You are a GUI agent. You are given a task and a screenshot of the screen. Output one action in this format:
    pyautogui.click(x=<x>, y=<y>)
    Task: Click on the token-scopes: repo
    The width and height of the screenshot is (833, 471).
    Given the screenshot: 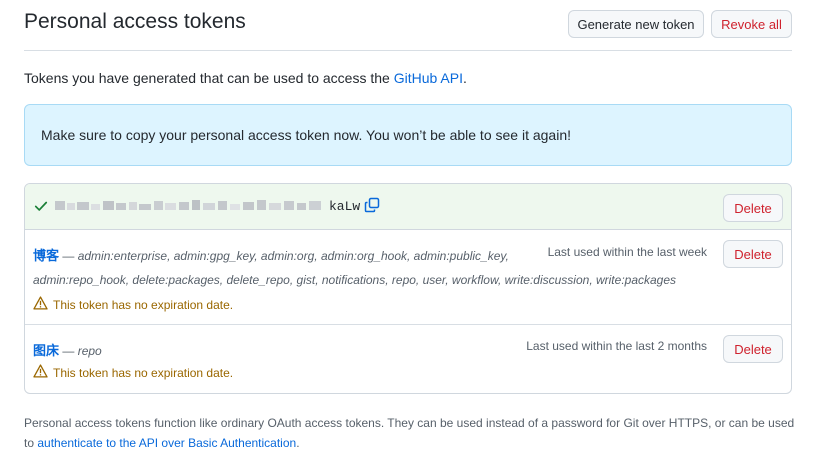 What is the action you would take?
    pyautogui.click(x=89, y=351)
    